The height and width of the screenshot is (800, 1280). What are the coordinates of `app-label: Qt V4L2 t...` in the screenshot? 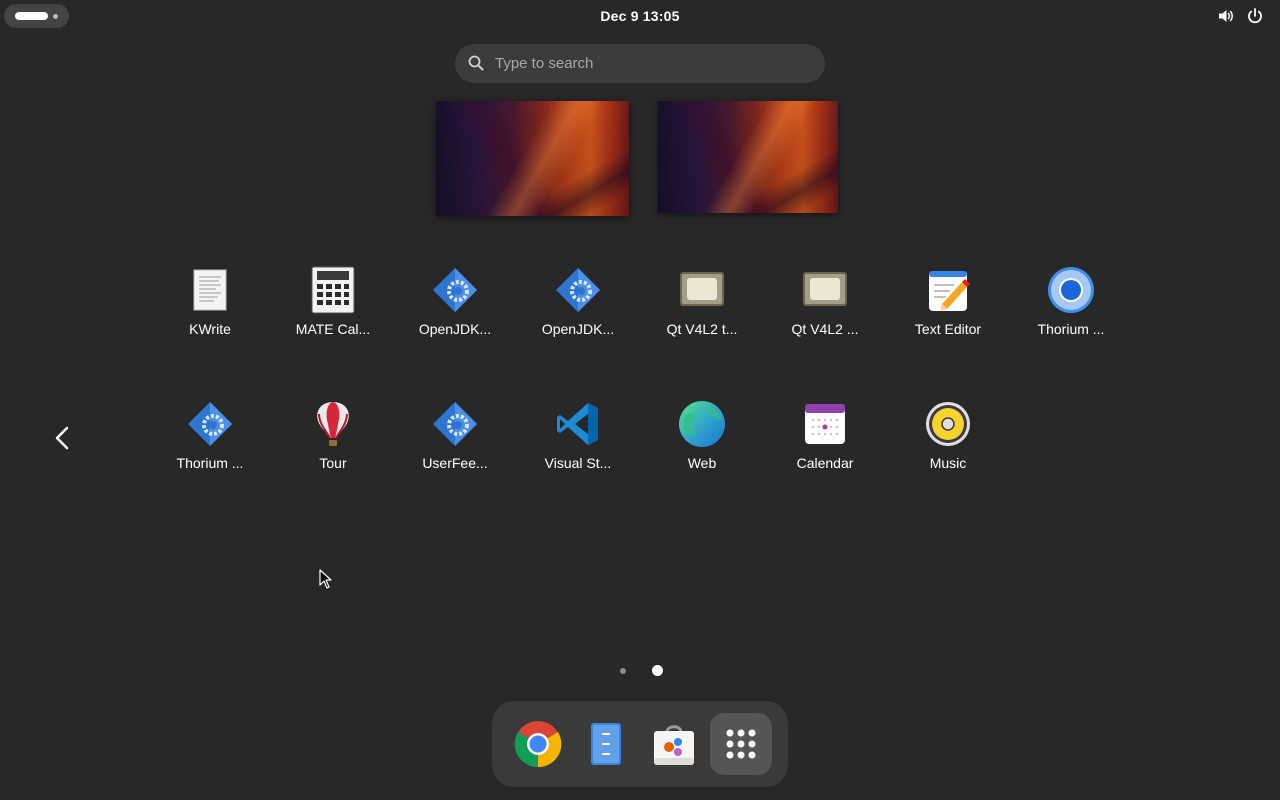 It's located at (702, 329).